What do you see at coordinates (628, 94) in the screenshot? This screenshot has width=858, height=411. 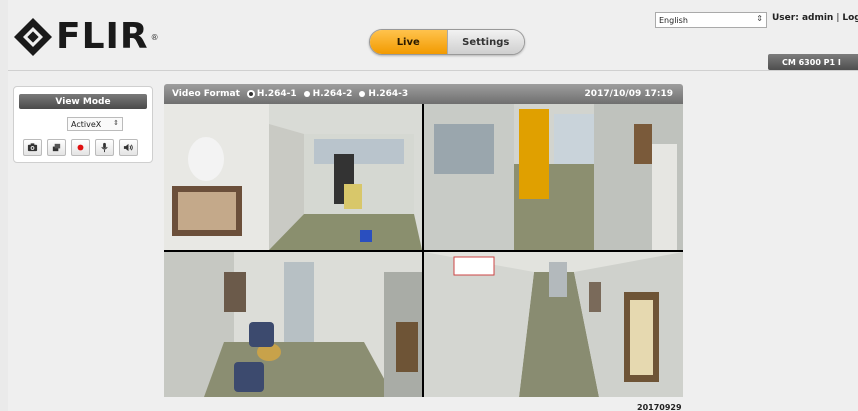 I see `video-timestamp: 2017/10/09 17:19` at bounding box center [628, 94].